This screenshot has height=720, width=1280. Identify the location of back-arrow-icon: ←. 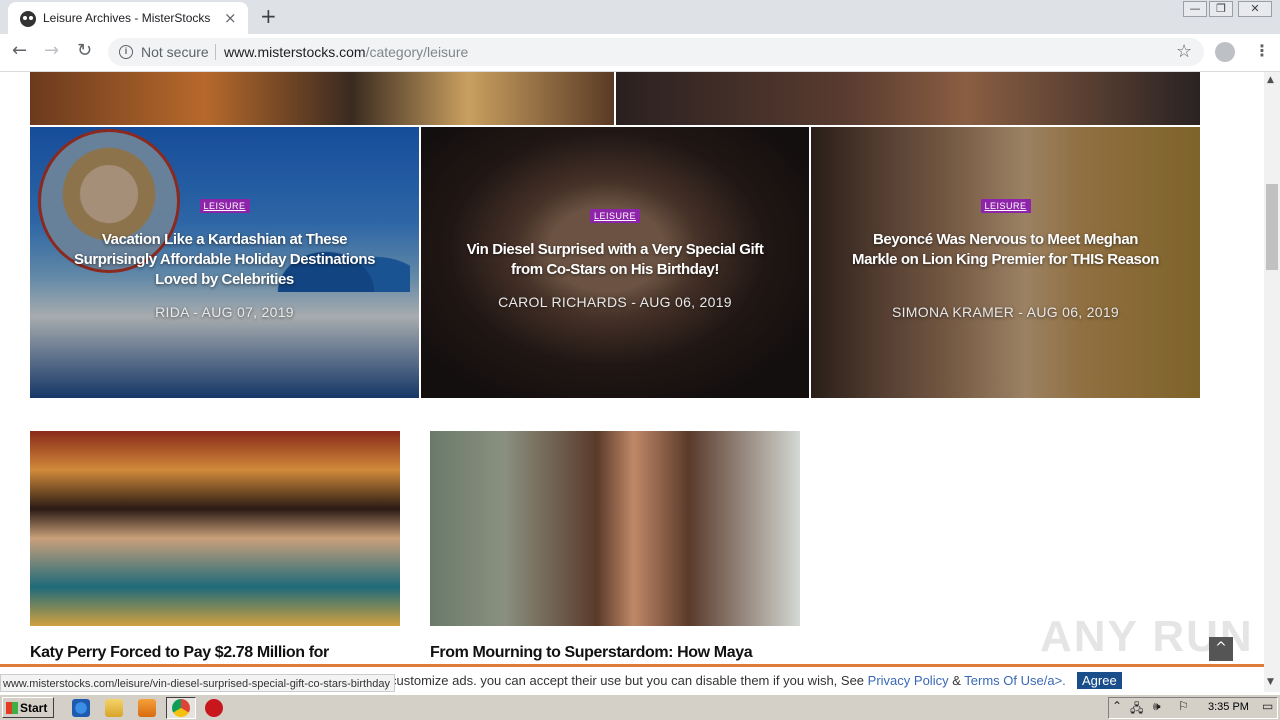
(19, 50).